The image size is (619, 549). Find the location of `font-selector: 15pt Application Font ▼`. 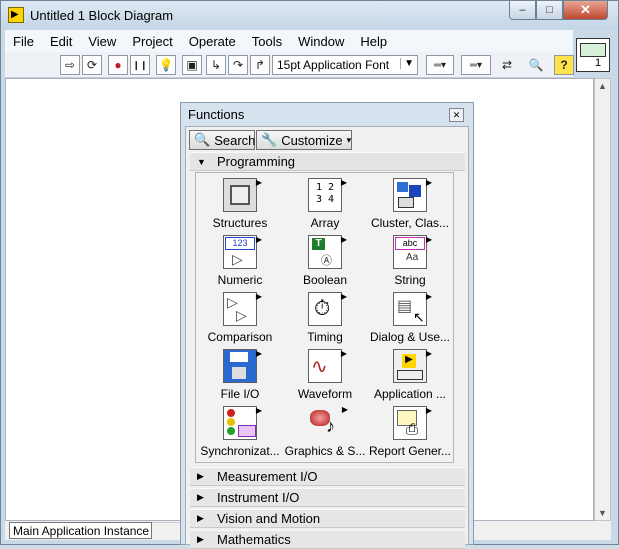

font-selector: 15pt Application Font ▼ is located at coordinates (345, 65).